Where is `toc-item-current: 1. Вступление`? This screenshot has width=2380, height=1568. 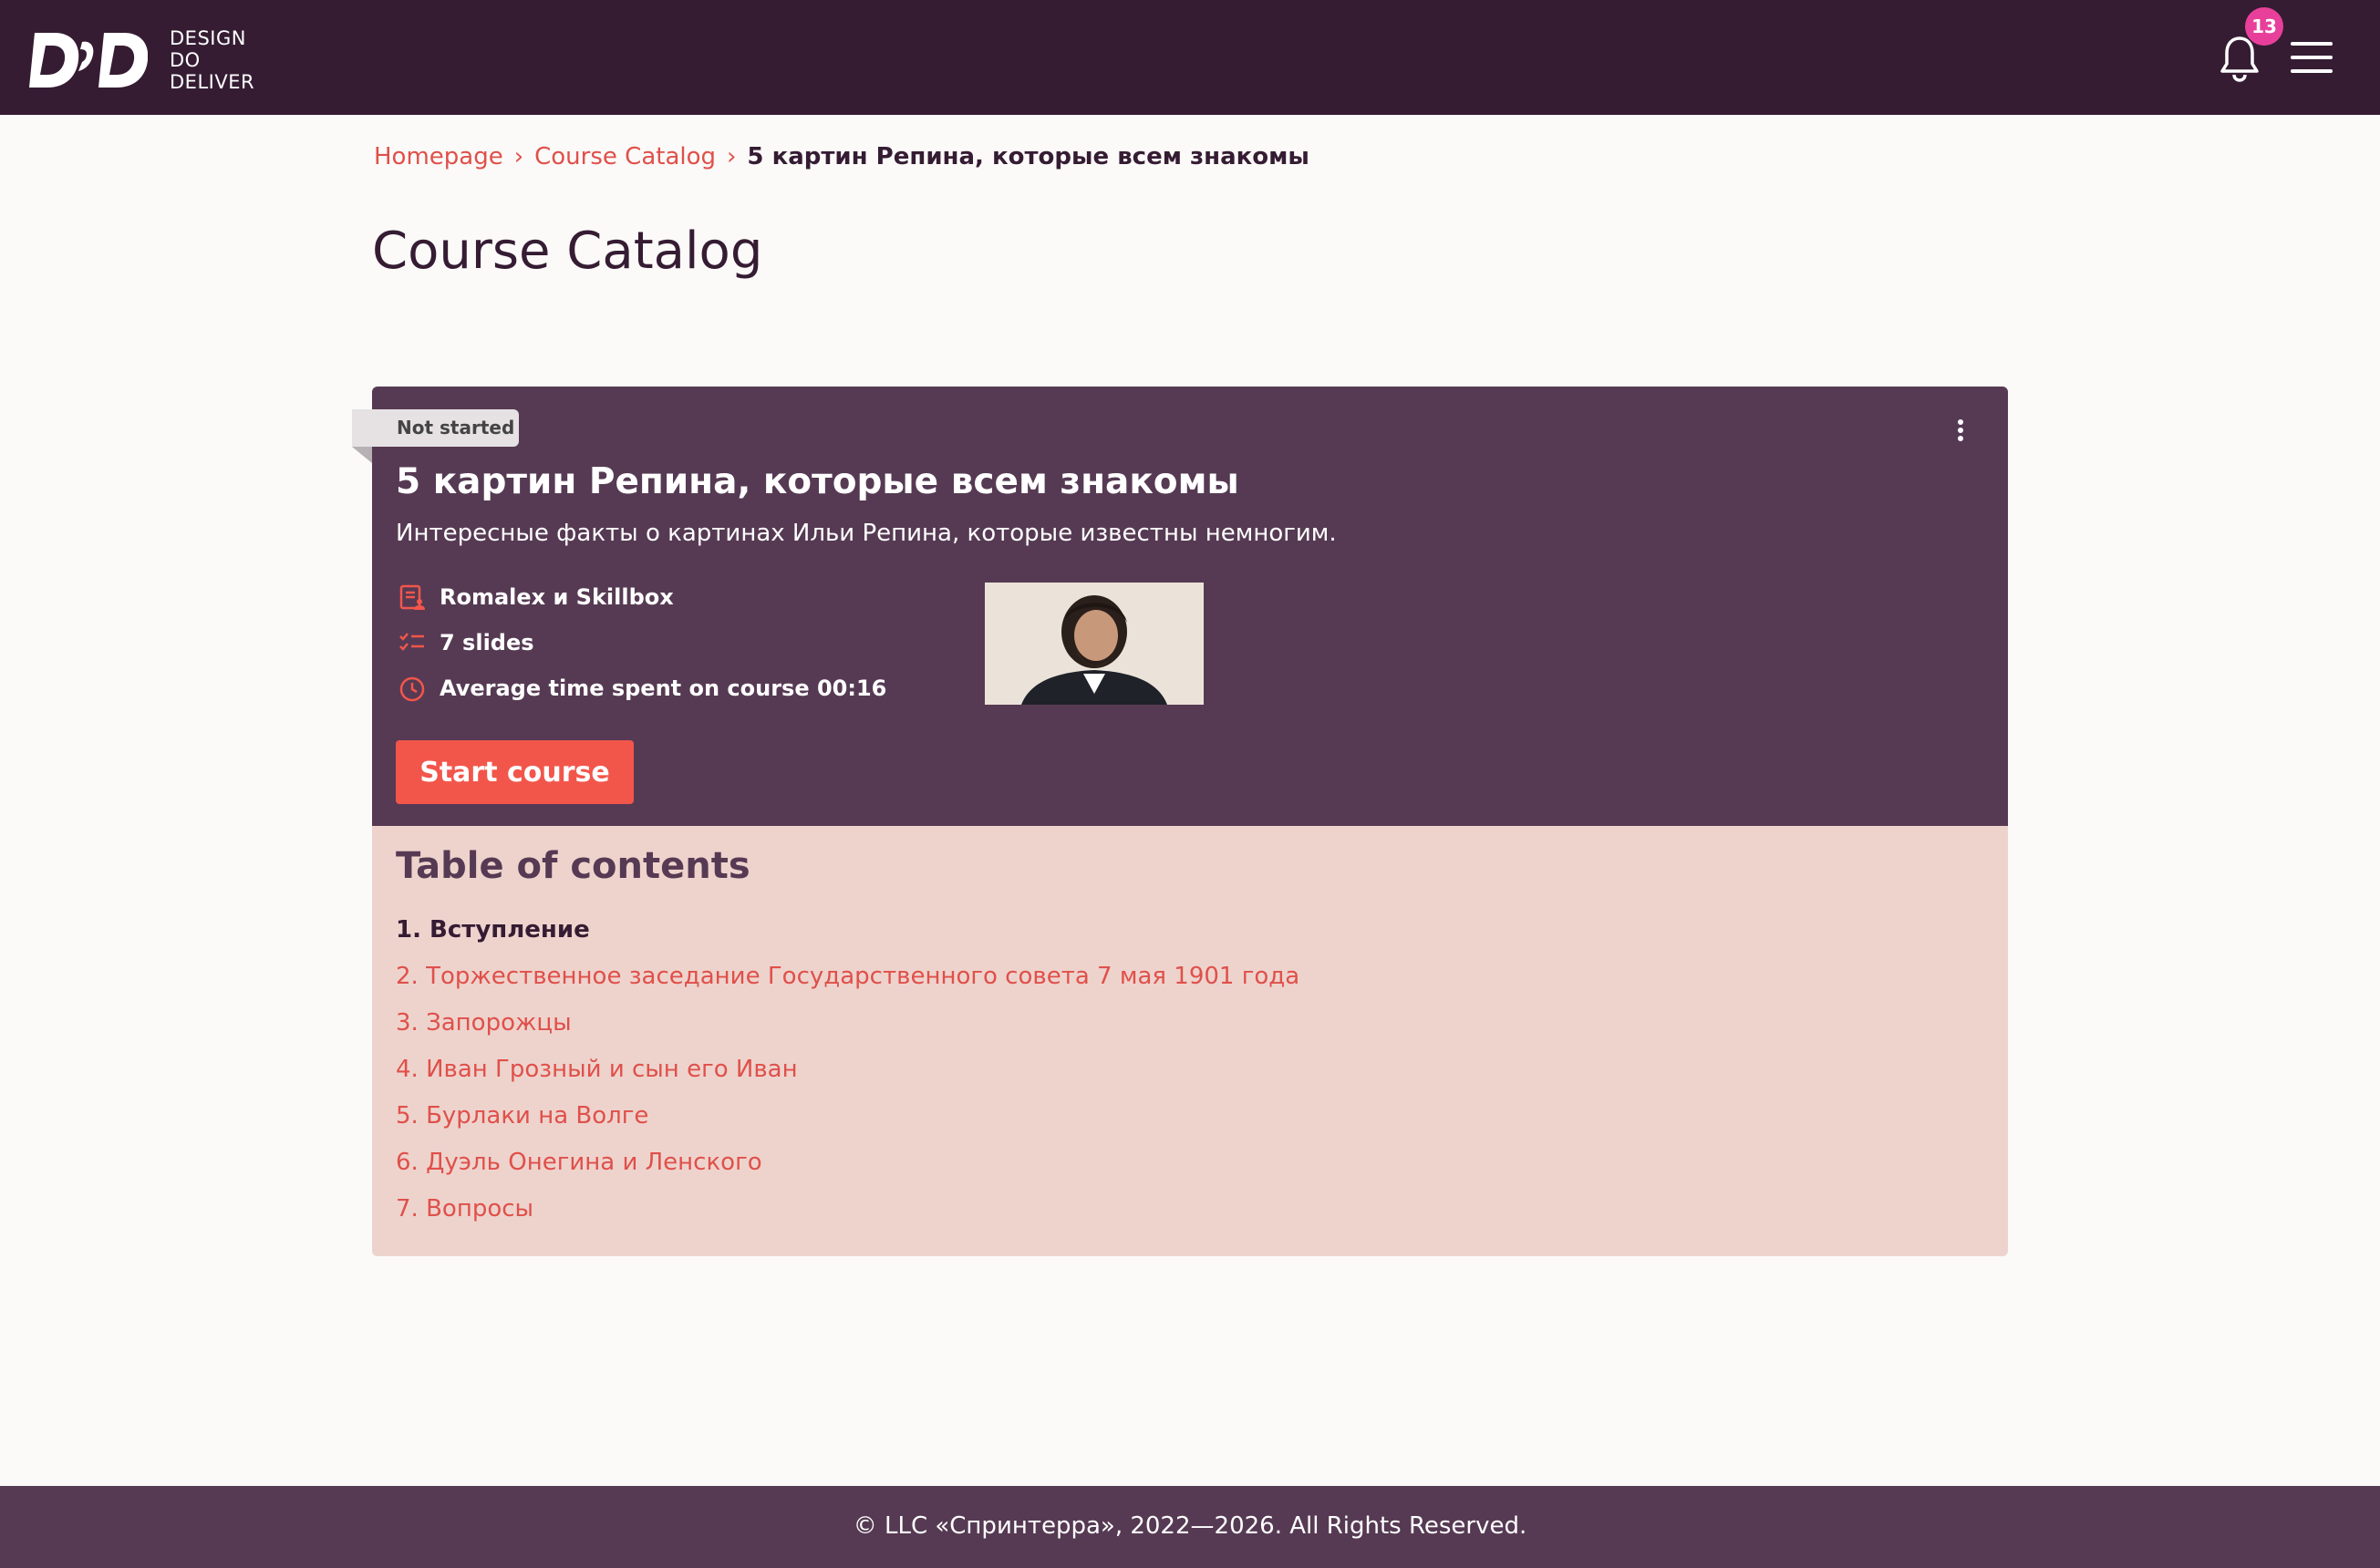
toc-item-current: 1. Вступление is located at coordinates (493, 930).